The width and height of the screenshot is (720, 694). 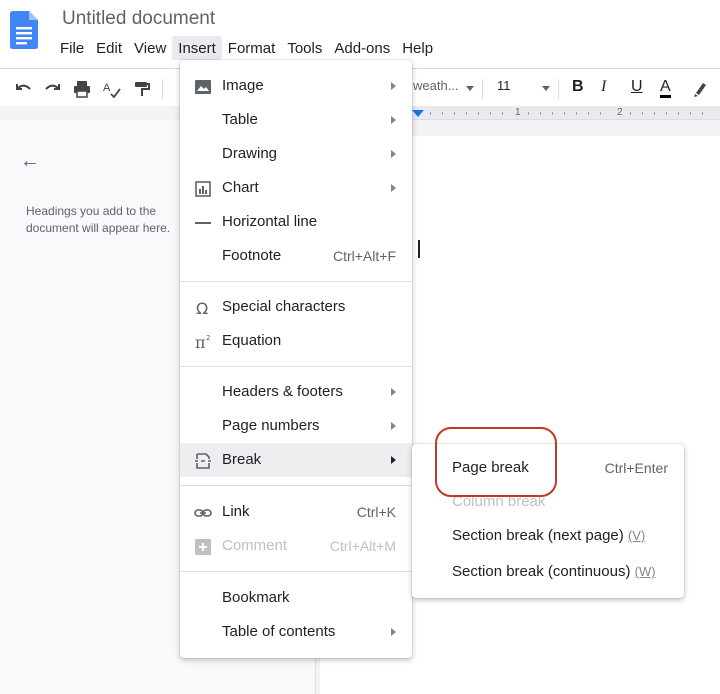 What do you see at coordinates (296, 120) in the screenshot?
I see `menu-item-table: Table` at bounding box center [296, 120].